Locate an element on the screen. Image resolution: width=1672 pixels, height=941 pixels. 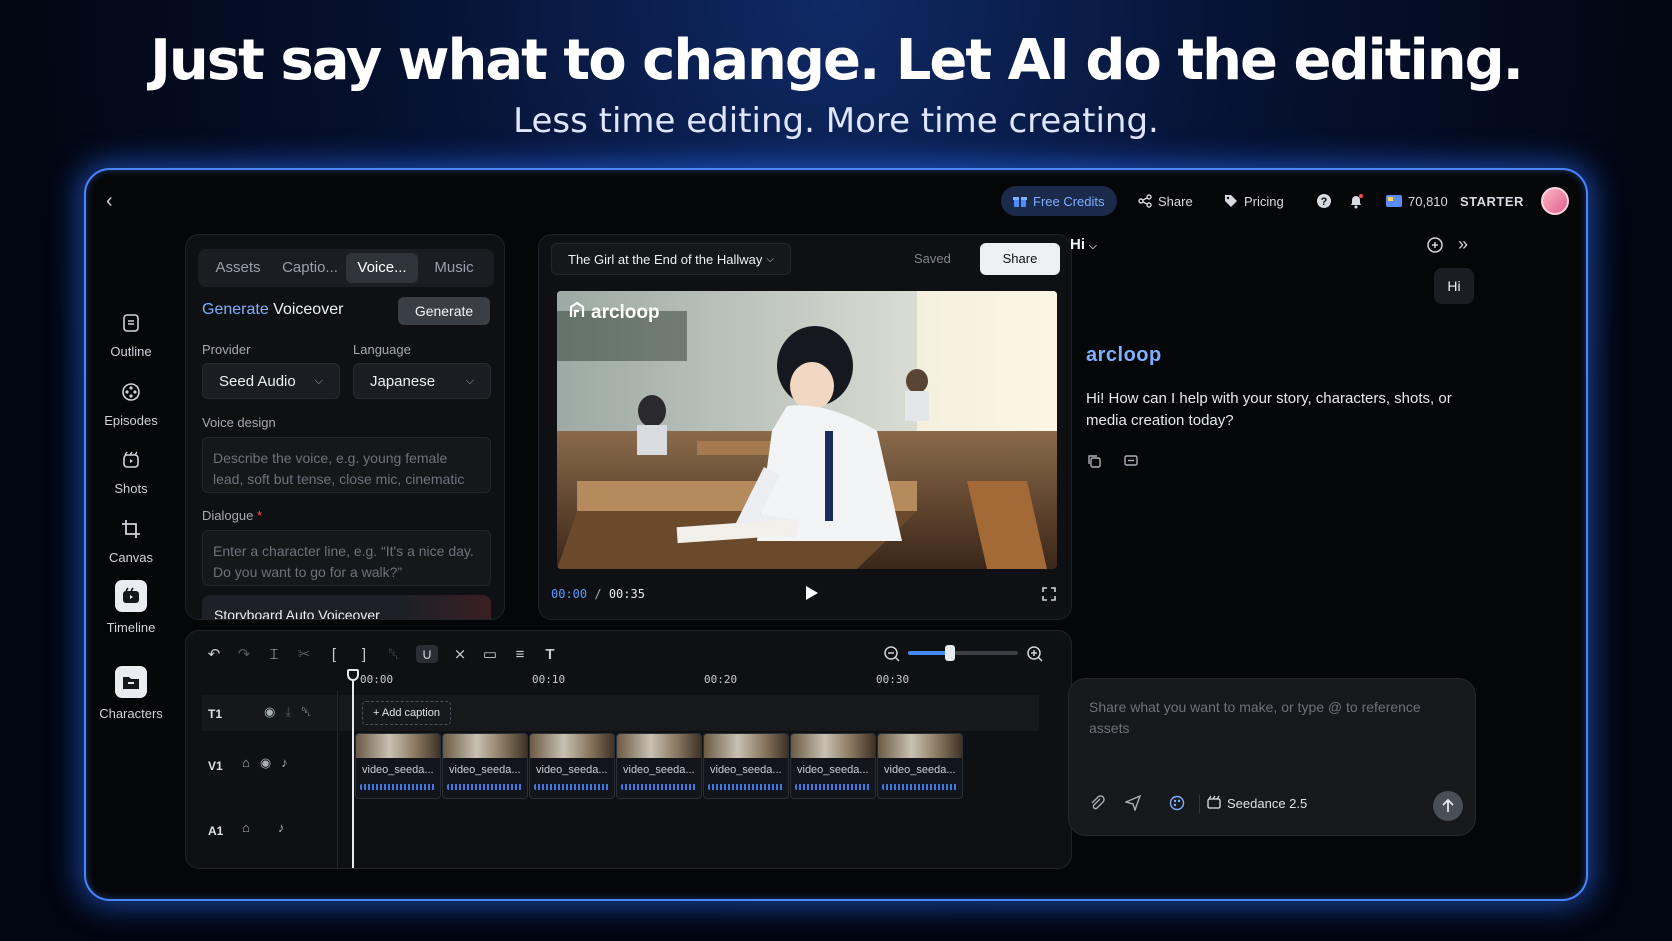
language-select: Japanese ⌵ is located at coordinates (422, 381).